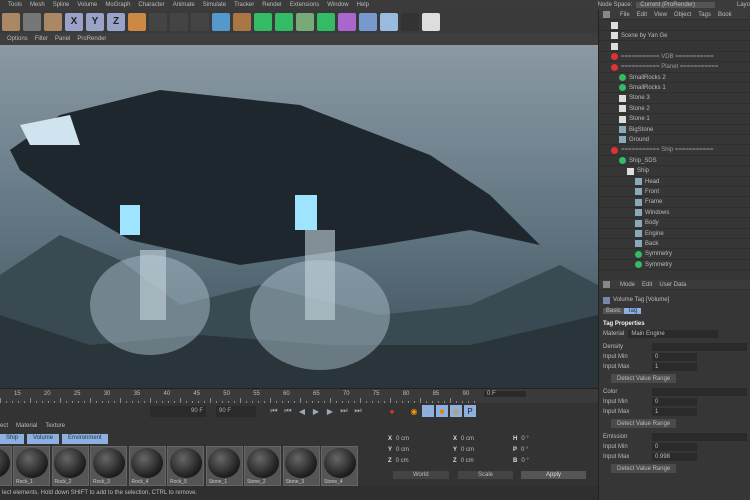 Image resolution: width=750 pixels, height=500 pixels. Describe the element at coordinates (674, 68) in the screenshot. I see `object-item: =========== Planet ===========` at that location.